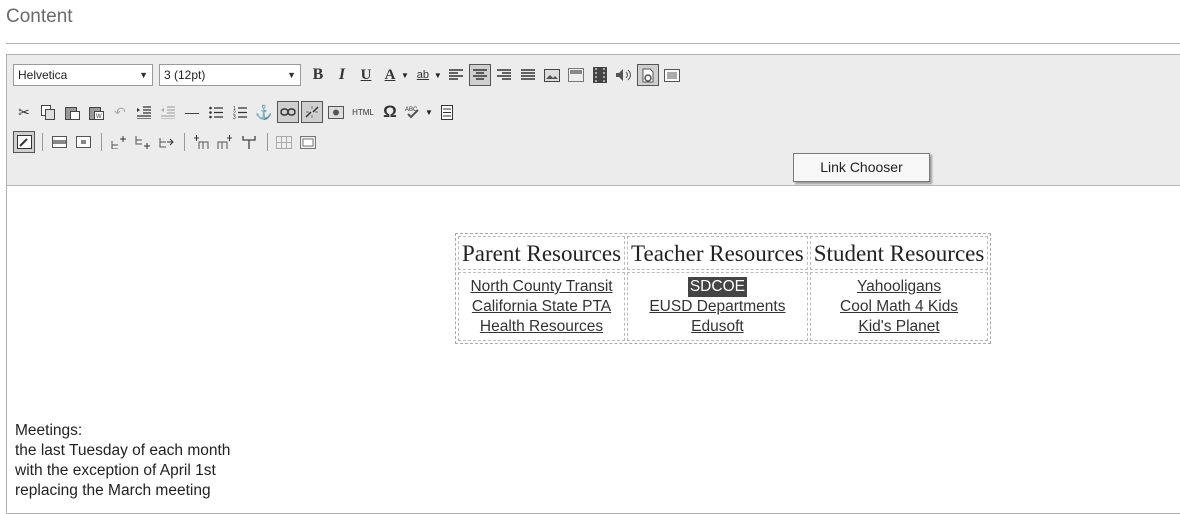  What do you see at coordinates (185, 75) in the screenshot?
I see `font-size-value: 3 (12pt)` at bounding box center [185, 75].